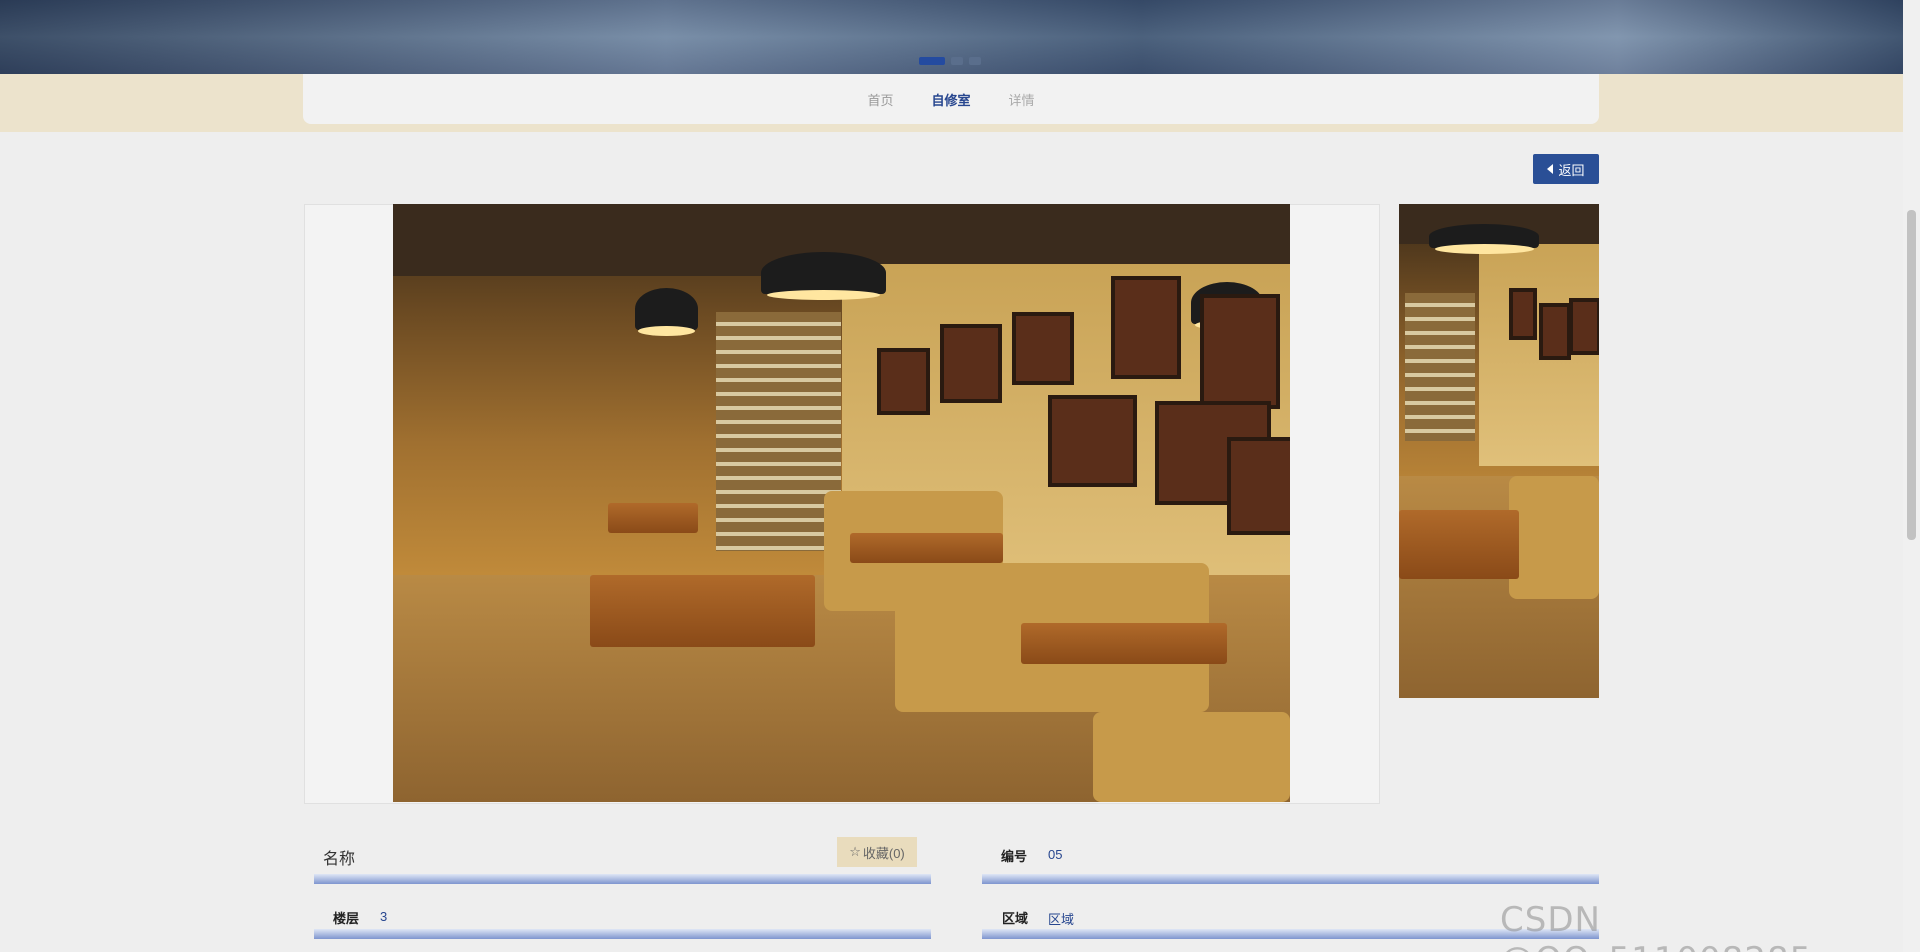 This screenshot has height=952, width=1920. I want to click on number-value: 05, so click(1055, 854).